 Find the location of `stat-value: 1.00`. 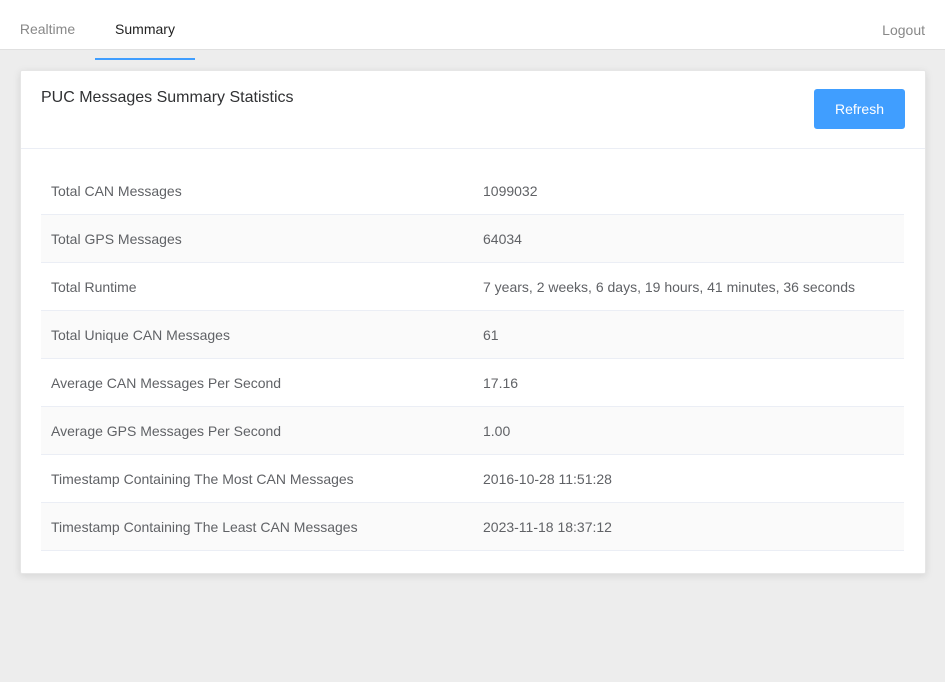

stat-value: 1.00 is located at coordinates (688, 430).